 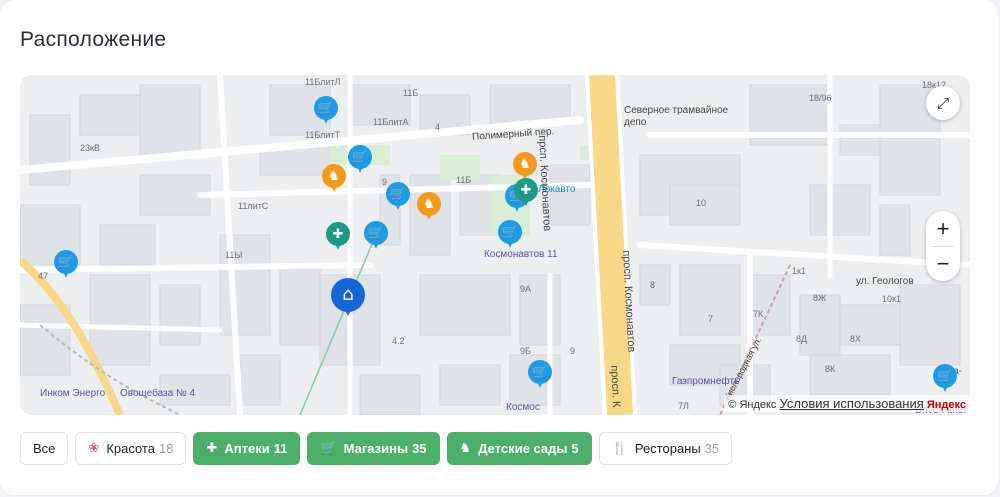 I want to click on house-number: 11БлитТ, so click(x=323, y=135).